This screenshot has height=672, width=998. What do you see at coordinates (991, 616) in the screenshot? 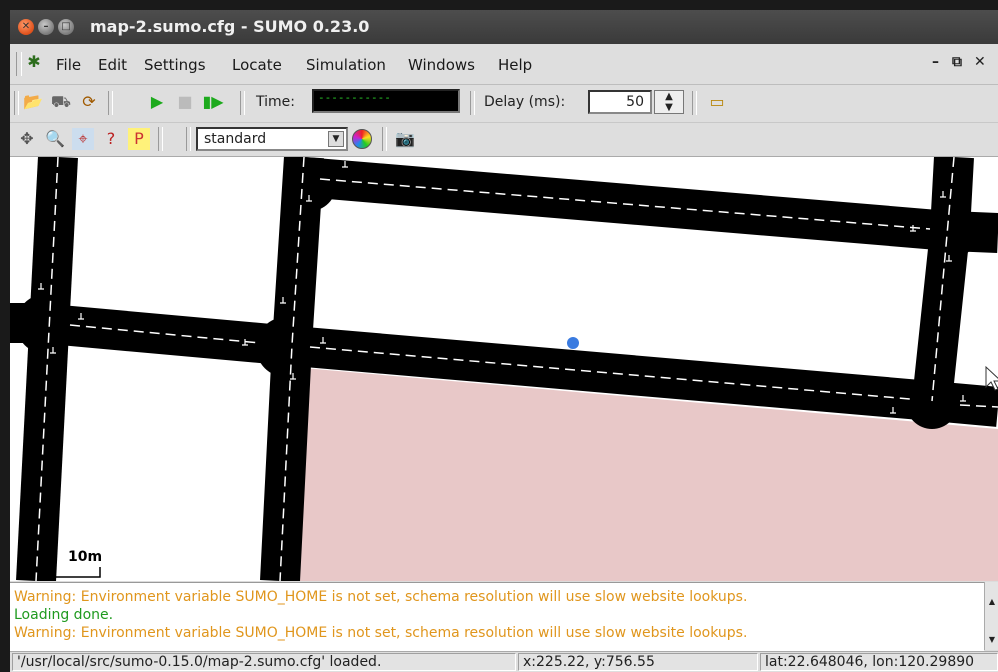
I see `message-scrollbar: ▲ ▼` at bounding box center [991, 616].